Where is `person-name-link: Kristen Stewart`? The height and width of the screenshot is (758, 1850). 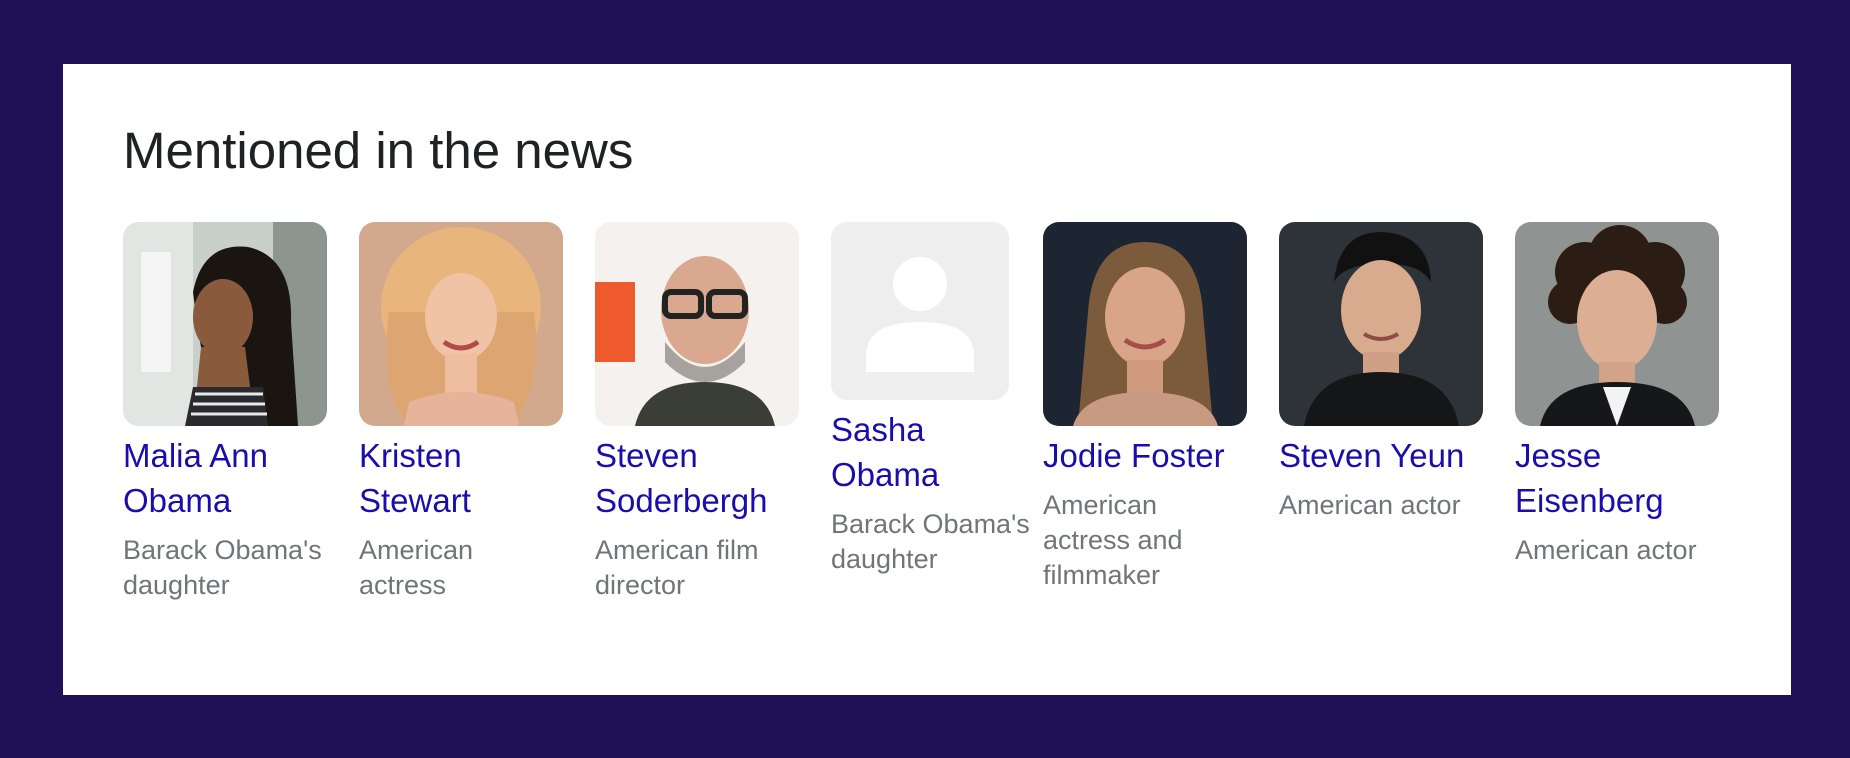
person-name-link: Kristen Stewart is located at coordinates (461, 478).